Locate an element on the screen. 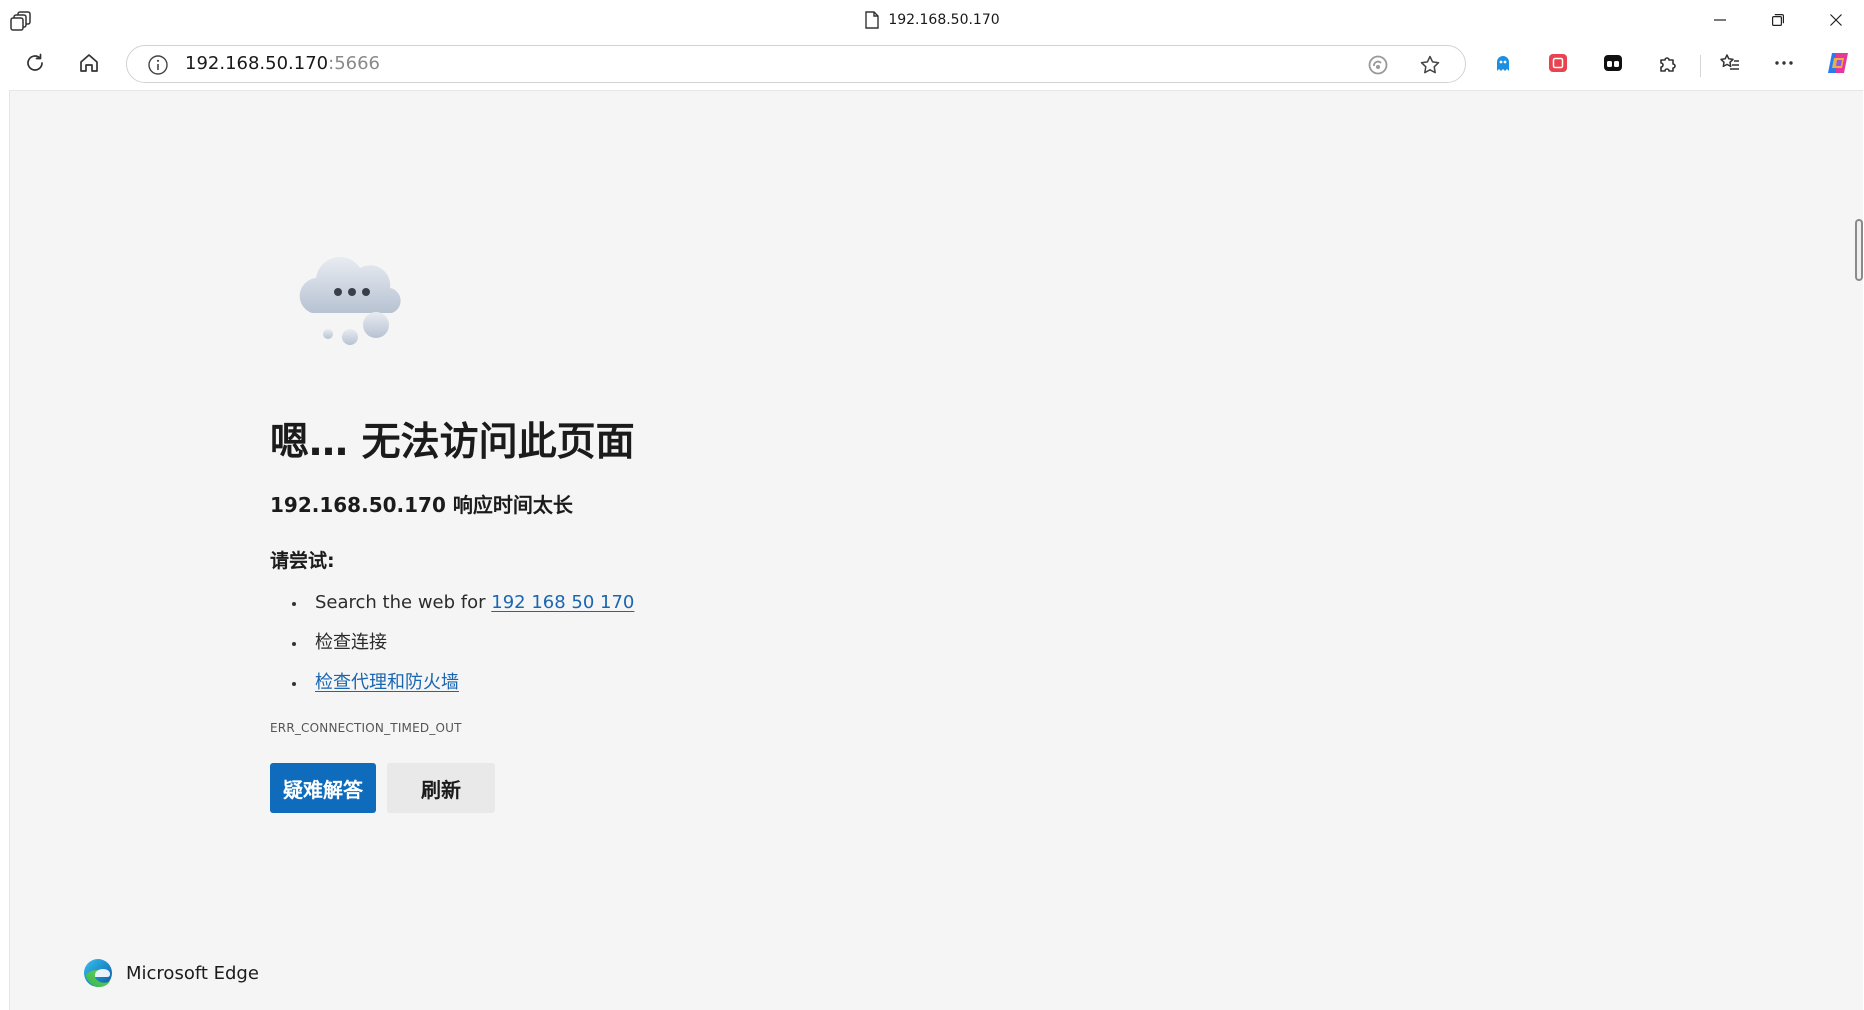 This screenshot has height=1010, width=1864. close-window-button is located at coordinates (1836, 20).